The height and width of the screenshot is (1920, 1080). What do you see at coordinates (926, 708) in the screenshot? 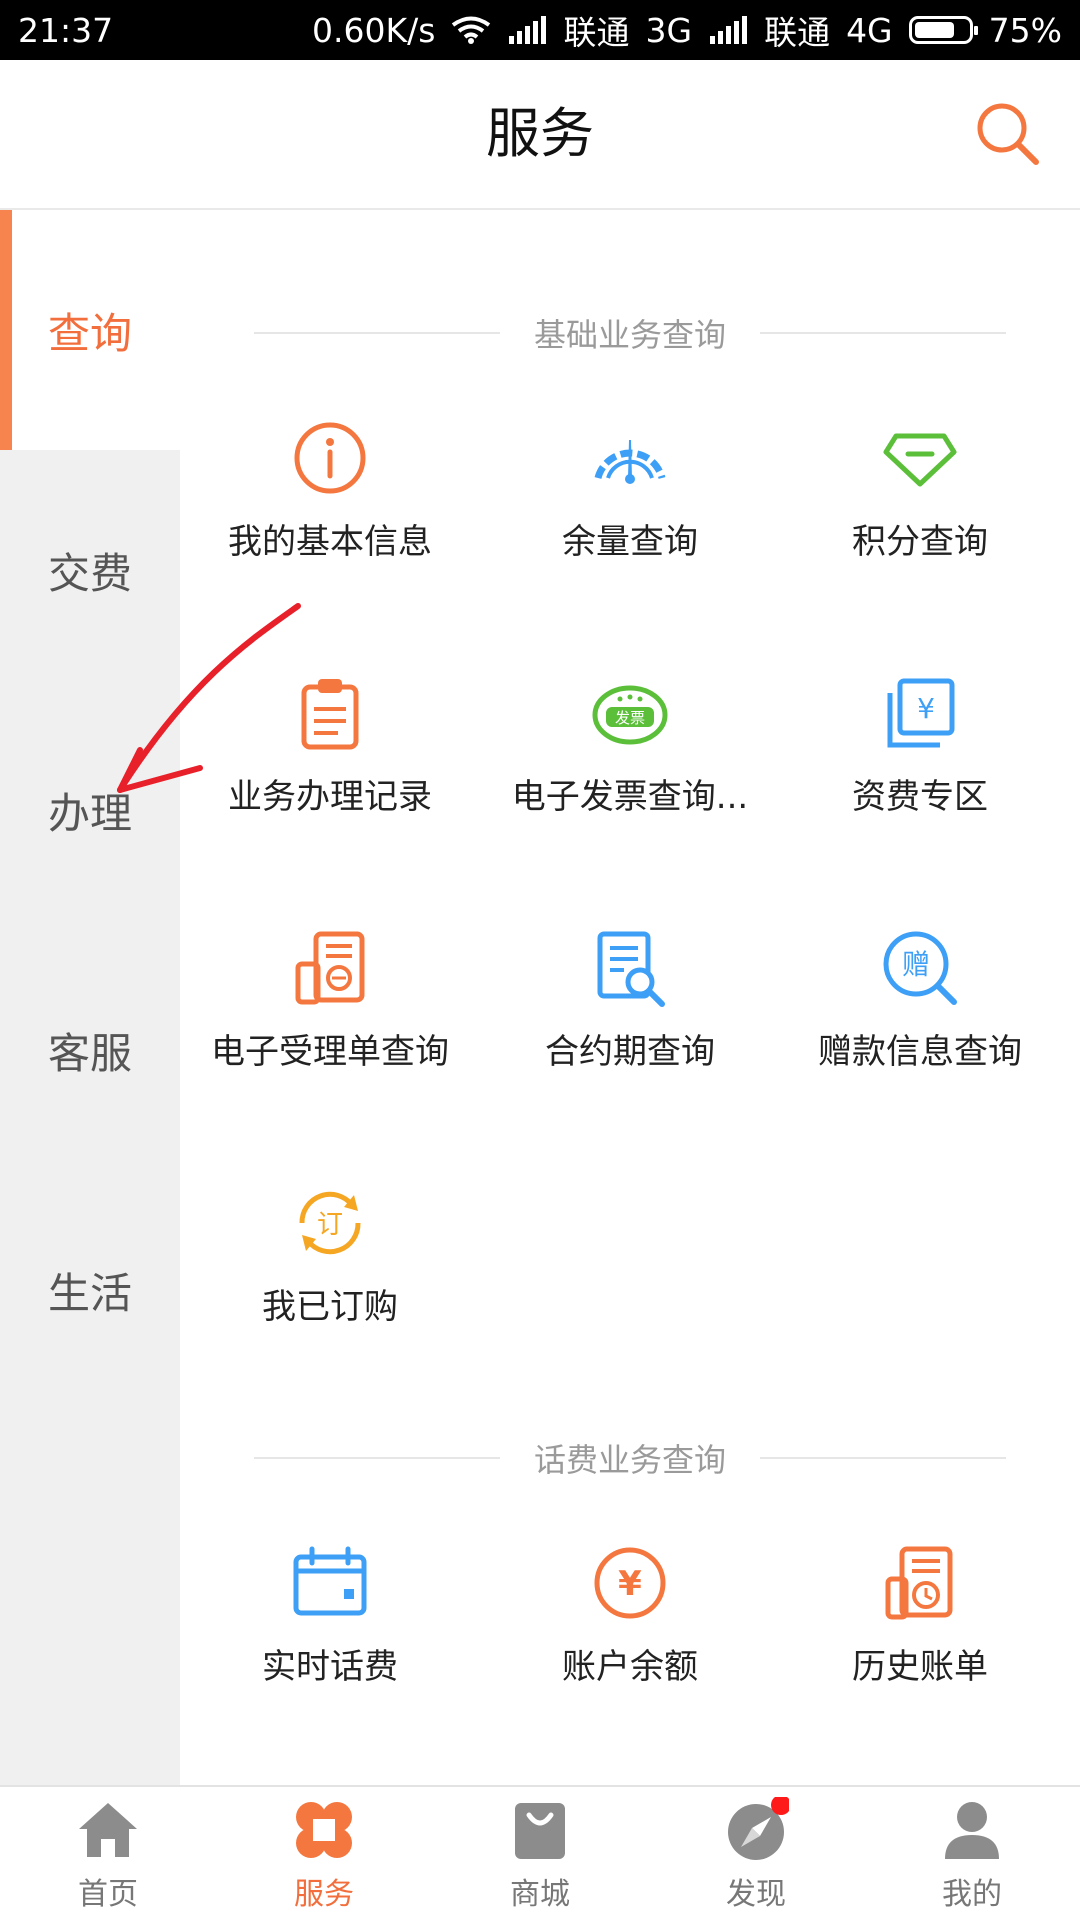
I see `tariff-yen-symbol: ¥` at bounding box center [926, 708].